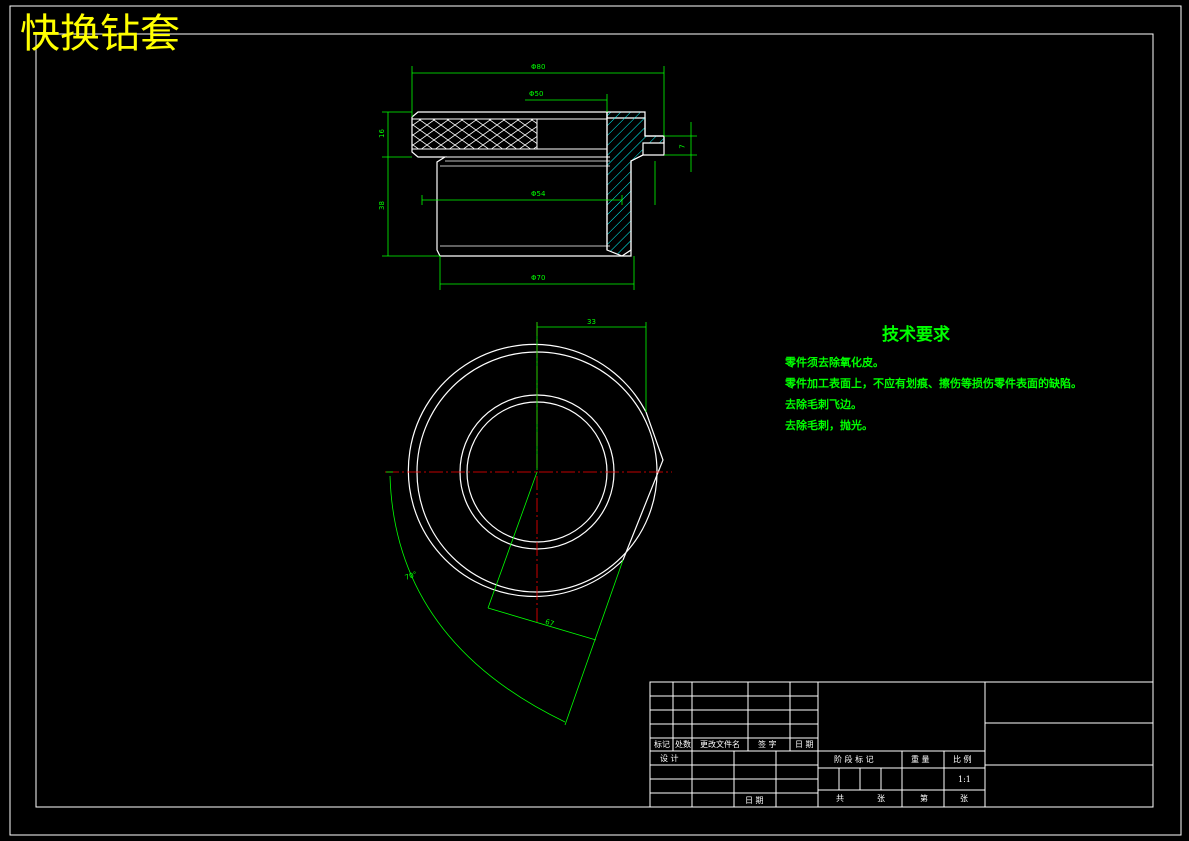  Describe the element at coordinates (834, 362) in the screenshot. I see `tech-req-item: 零件须去除氧化皮。` at that location.